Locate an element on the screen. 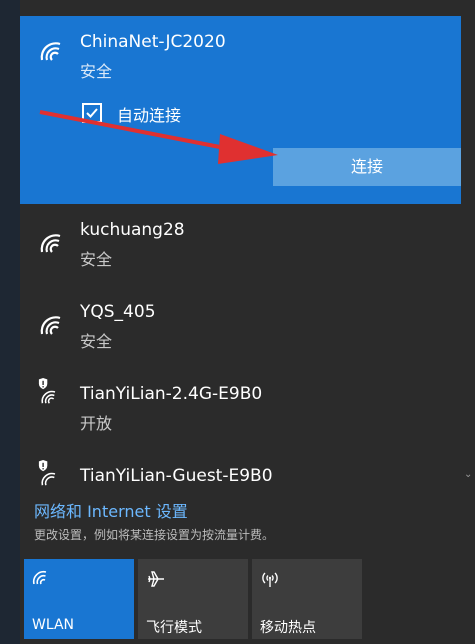  network-item-tianyilian-guest: TianYiLian-Guest-E9B0 is located at coordinates (240, 469).